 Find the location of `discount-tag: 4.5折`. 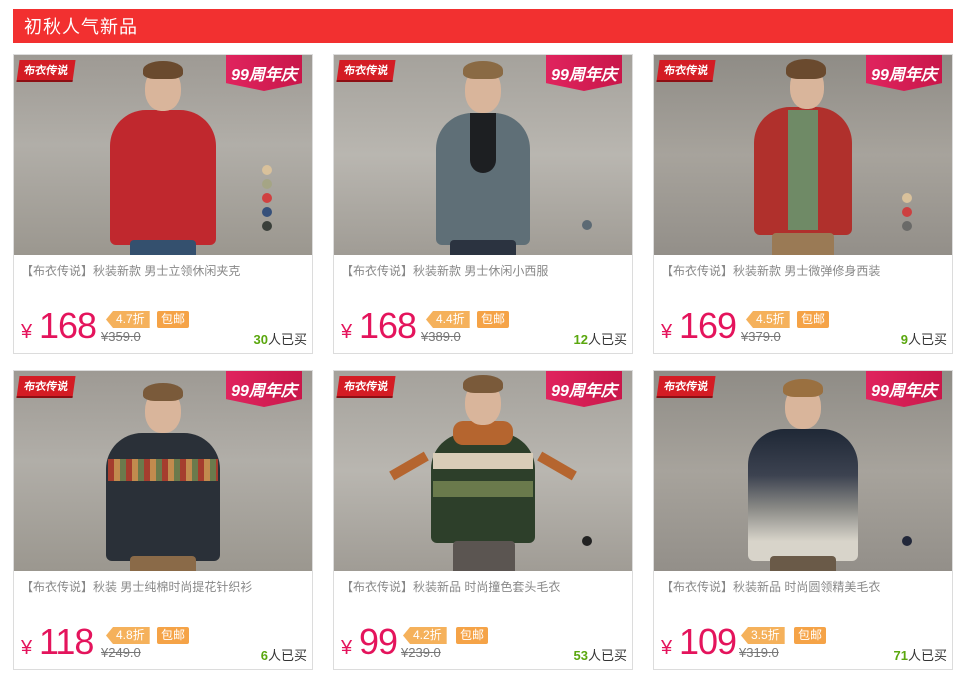

discount-tag: 4.5折 is located at coordinates (768, 319).